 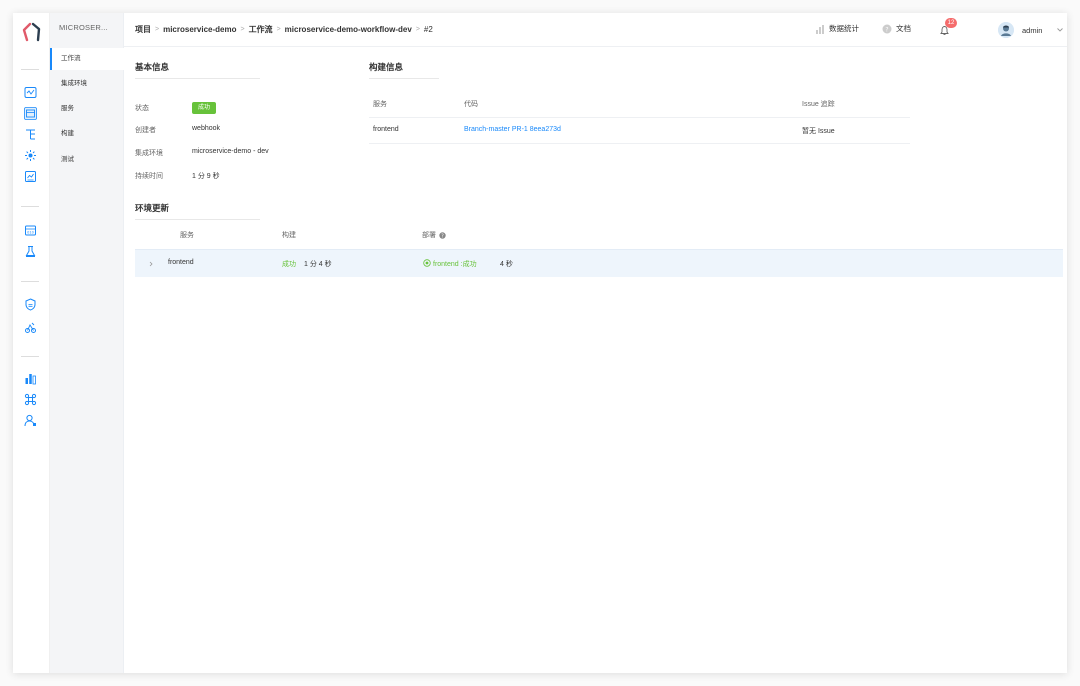 I want to click on env-label: 集成环境, so click(x=149, y=153).